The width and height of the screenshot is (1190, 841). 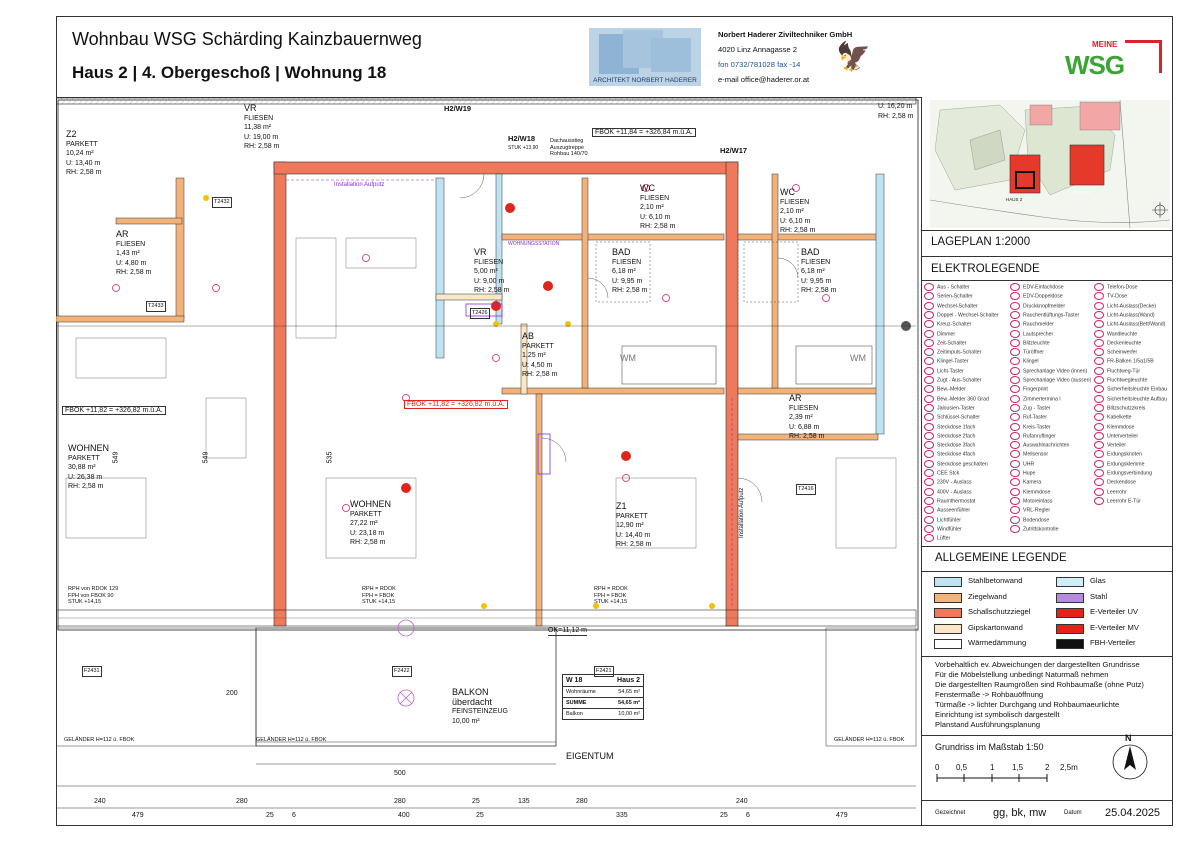 What do you see at coordinates (567, 631) in the screenshot?
I see `level-ok: OK=11,12 m` at bounding box center [567, 631].